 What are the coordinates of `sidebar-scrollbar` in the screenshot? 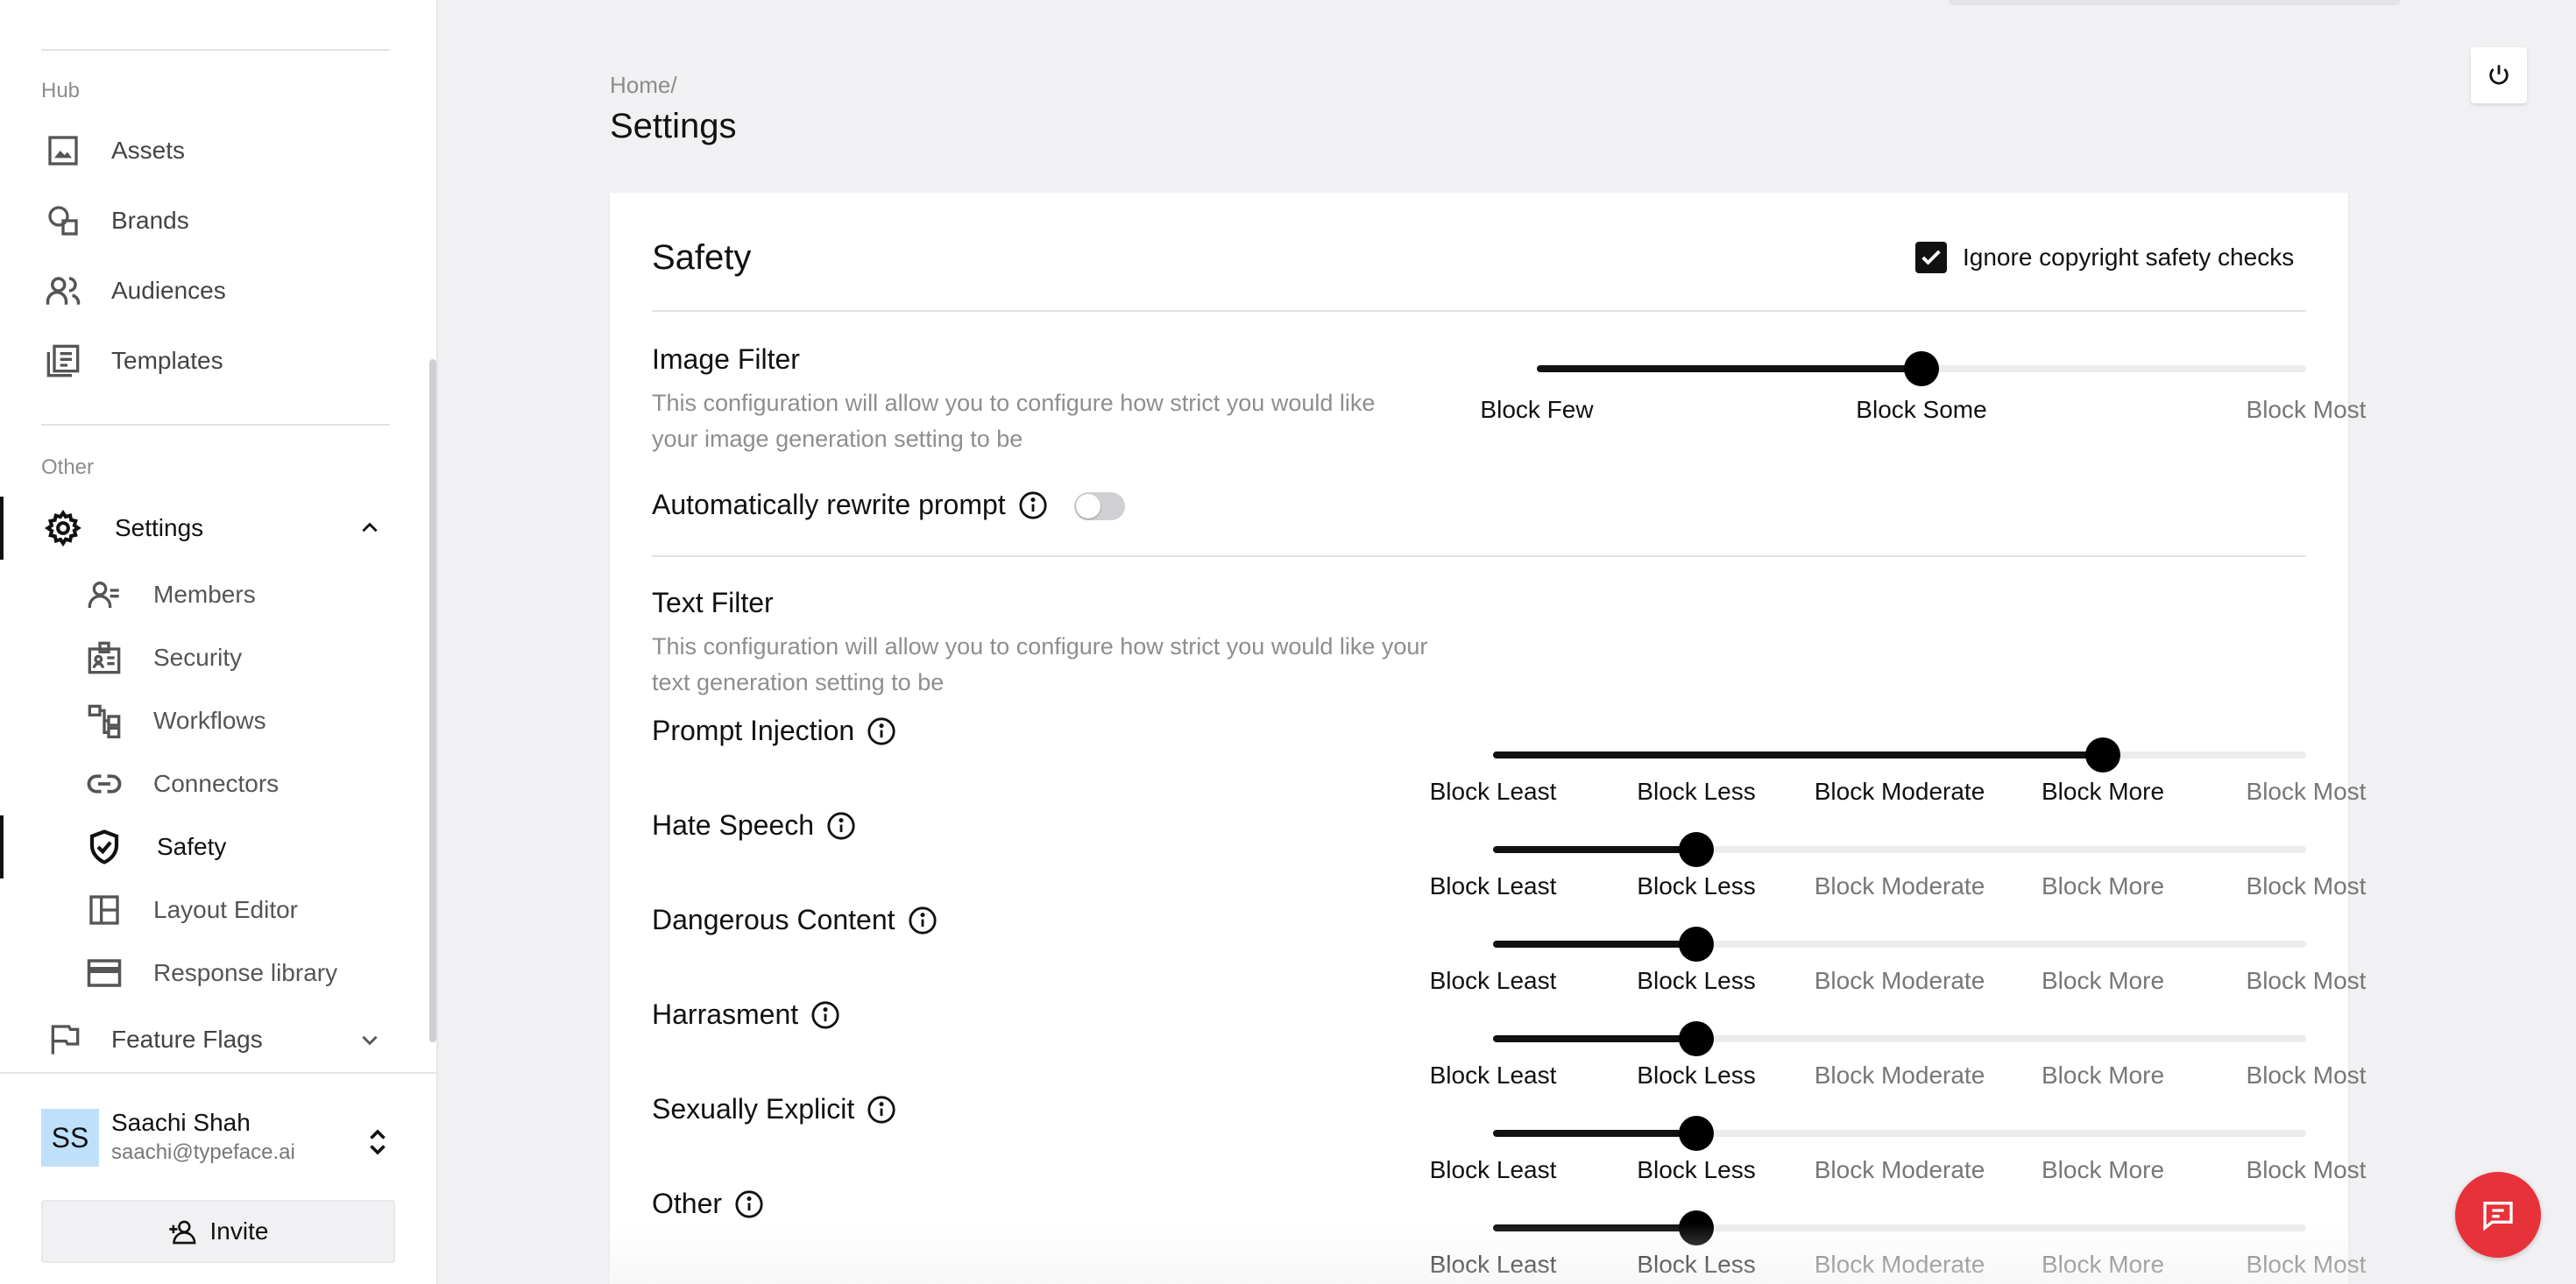 It's located at (432, 700).